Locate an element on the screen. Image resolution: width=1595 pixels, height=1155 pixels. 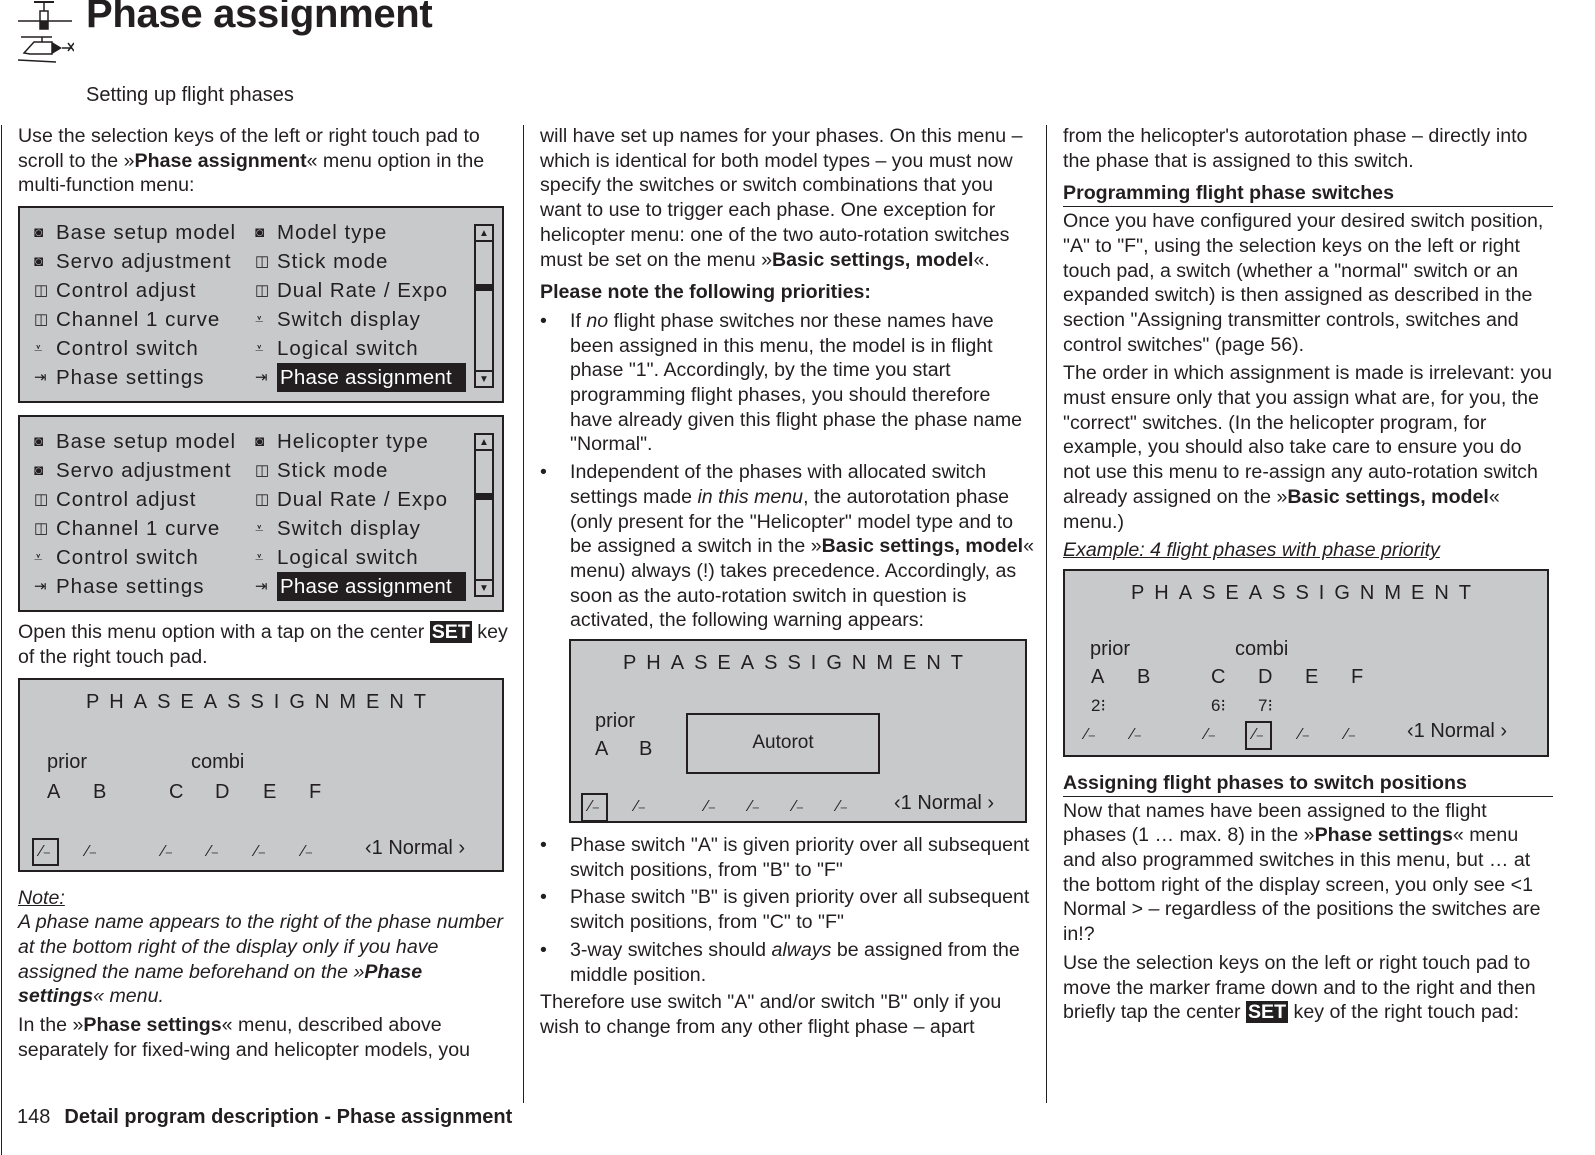
menu-item-label: Phase settings is located at coordinates (130, 378).